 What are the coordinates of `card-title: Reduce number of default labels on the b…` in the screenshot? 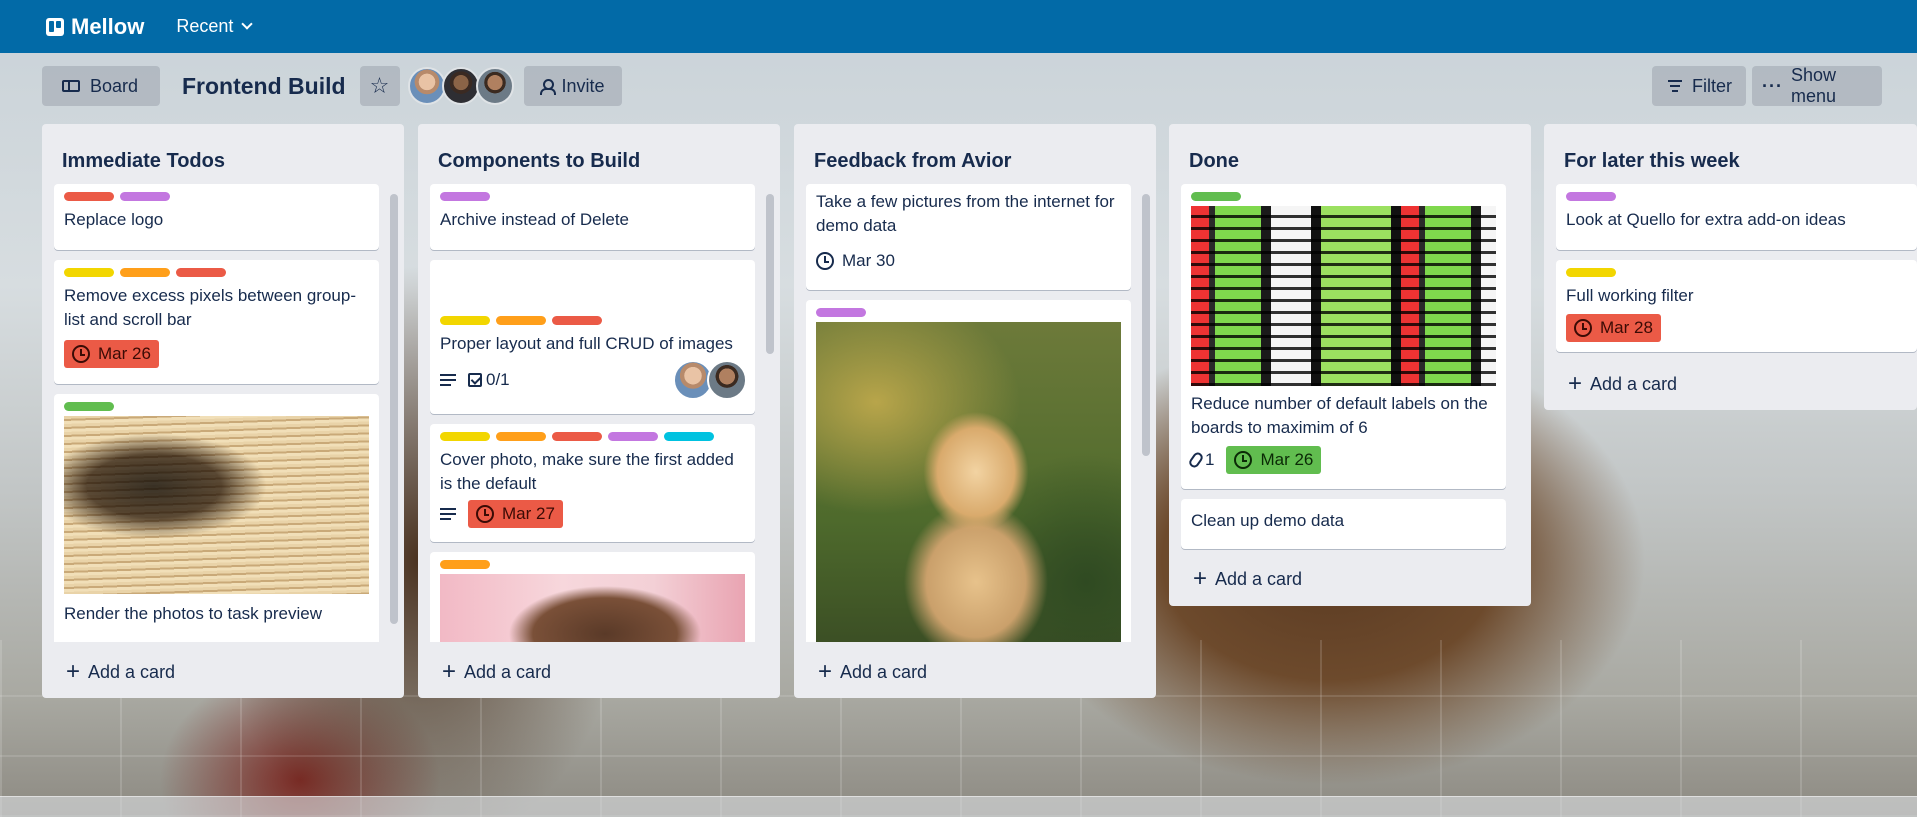 It's located at (1339, 415).